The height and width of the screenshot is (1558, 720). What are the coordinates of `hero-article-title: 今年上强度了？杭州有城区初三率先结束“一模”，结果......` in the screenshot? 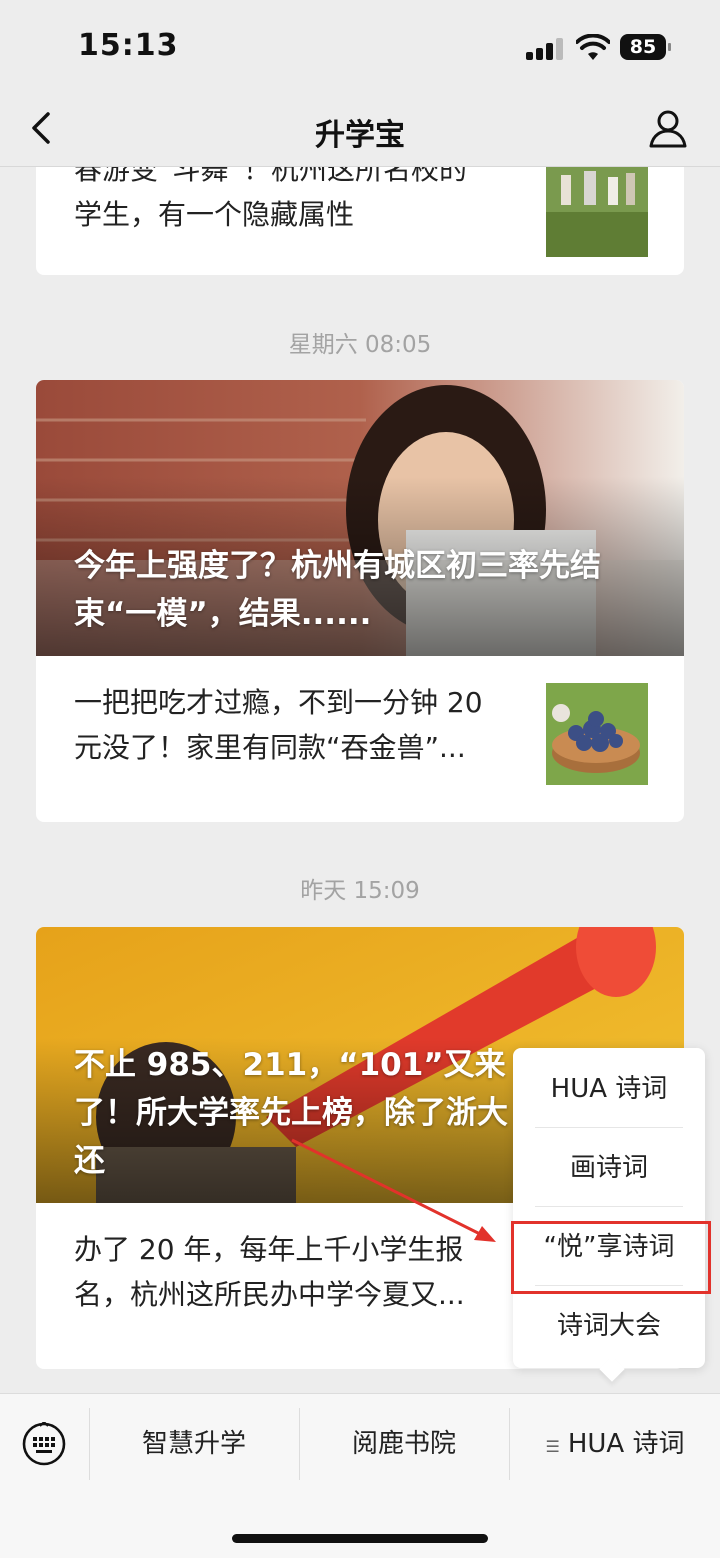 It's located at (337, 590).